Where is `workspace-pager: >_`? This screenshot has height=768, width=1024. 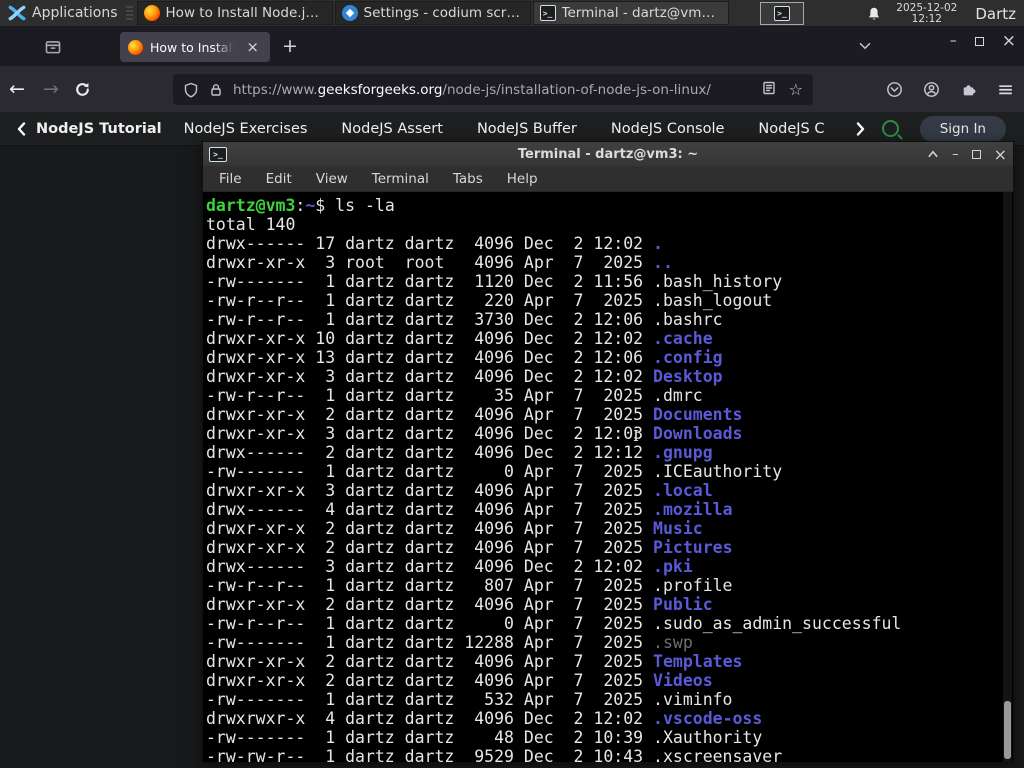
workspace-pager: >_ is located at coordinates (782, 13).